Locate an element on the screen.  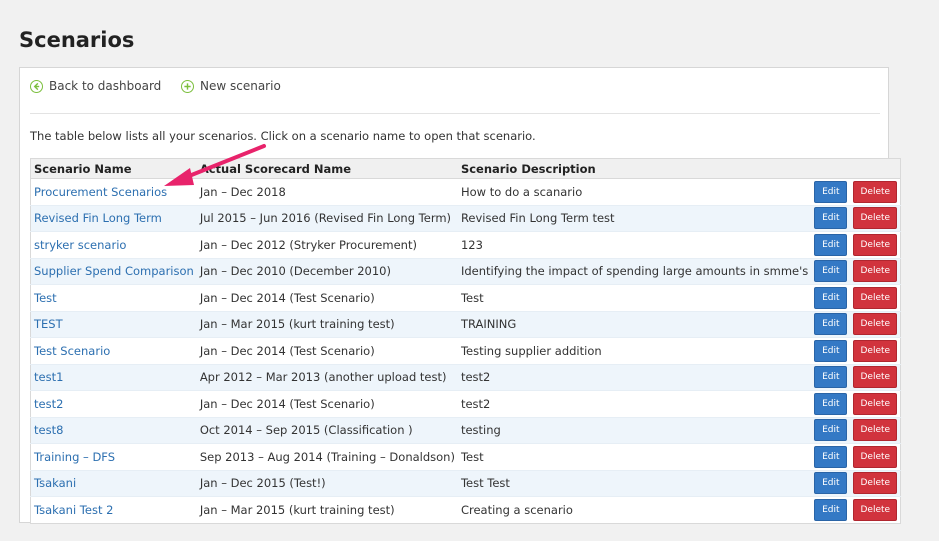
scenario-name-link: Procurement Scenarios is located at coordinates (100, 192).